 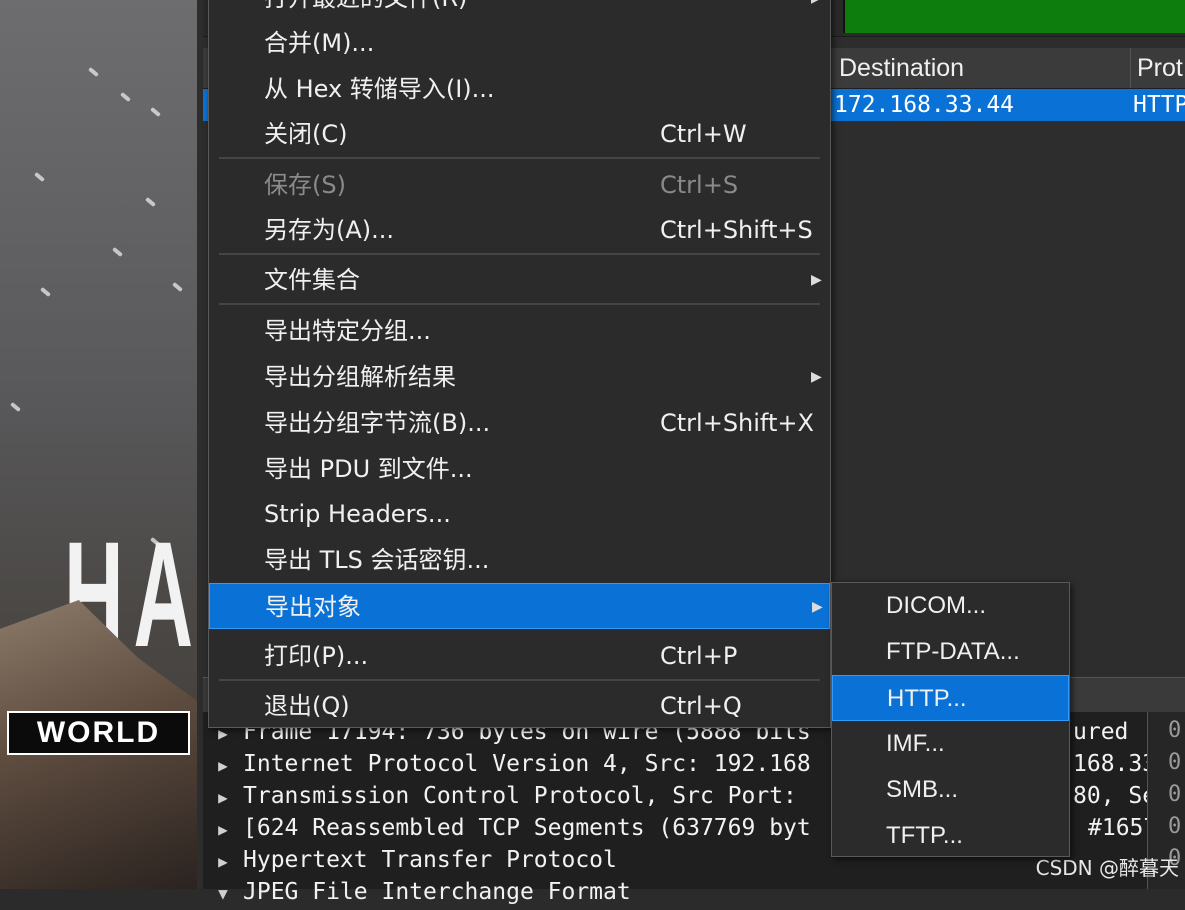 I want to click on cell-destination: 172.168.33.44, so click(x=924, y=105).